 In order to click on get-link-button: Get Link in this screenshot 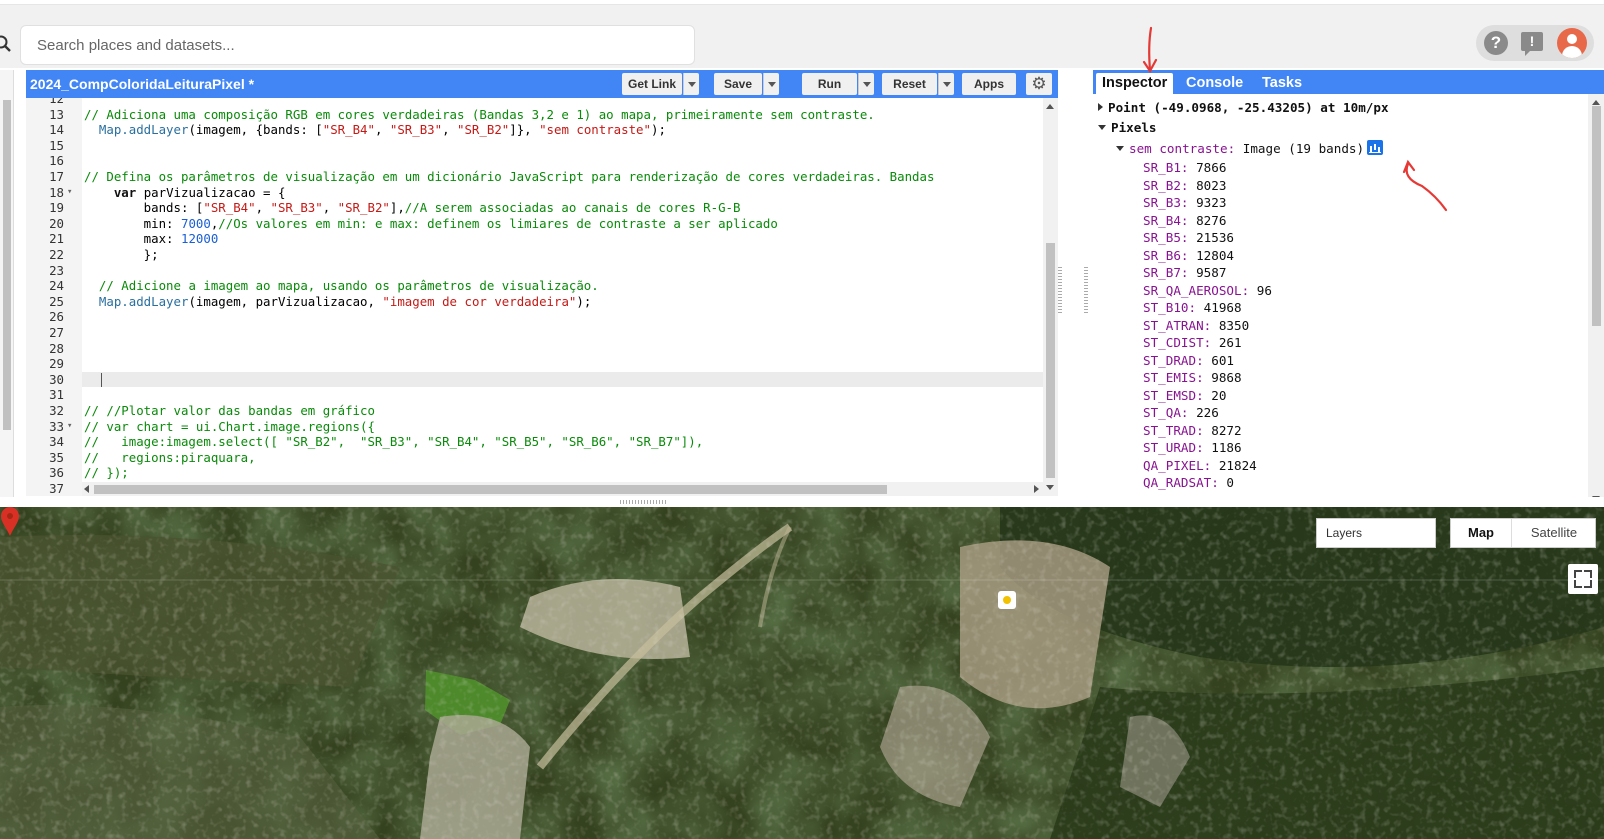, I will do `click(652, 84)`.